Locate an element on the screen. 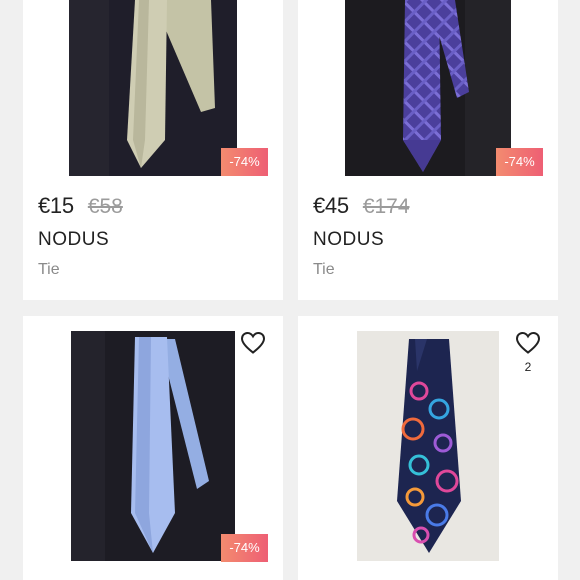 The image size is (580, 580). original-price: €58 is located at coordinates (105, 206).